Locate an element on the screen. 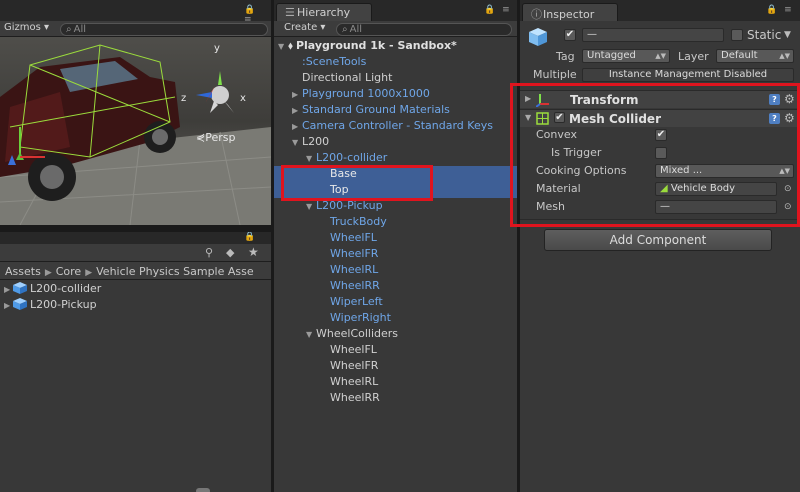 The width and height of the screenshot is (800, 492). scene-project-splitter is located at coordinates (135, 228).